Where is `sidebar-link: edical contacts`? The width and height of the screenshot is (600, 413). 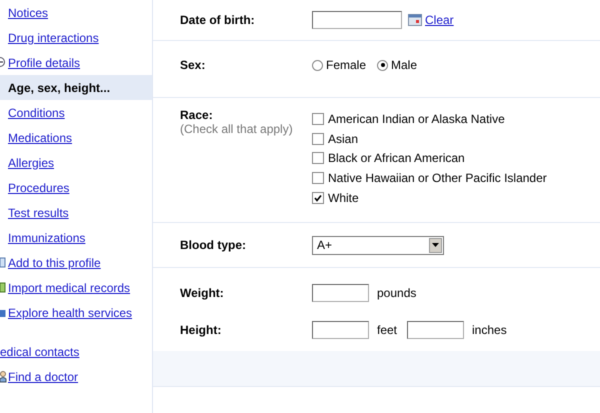
sidebar-link: edical contacts is located at coordinates (40, 351).